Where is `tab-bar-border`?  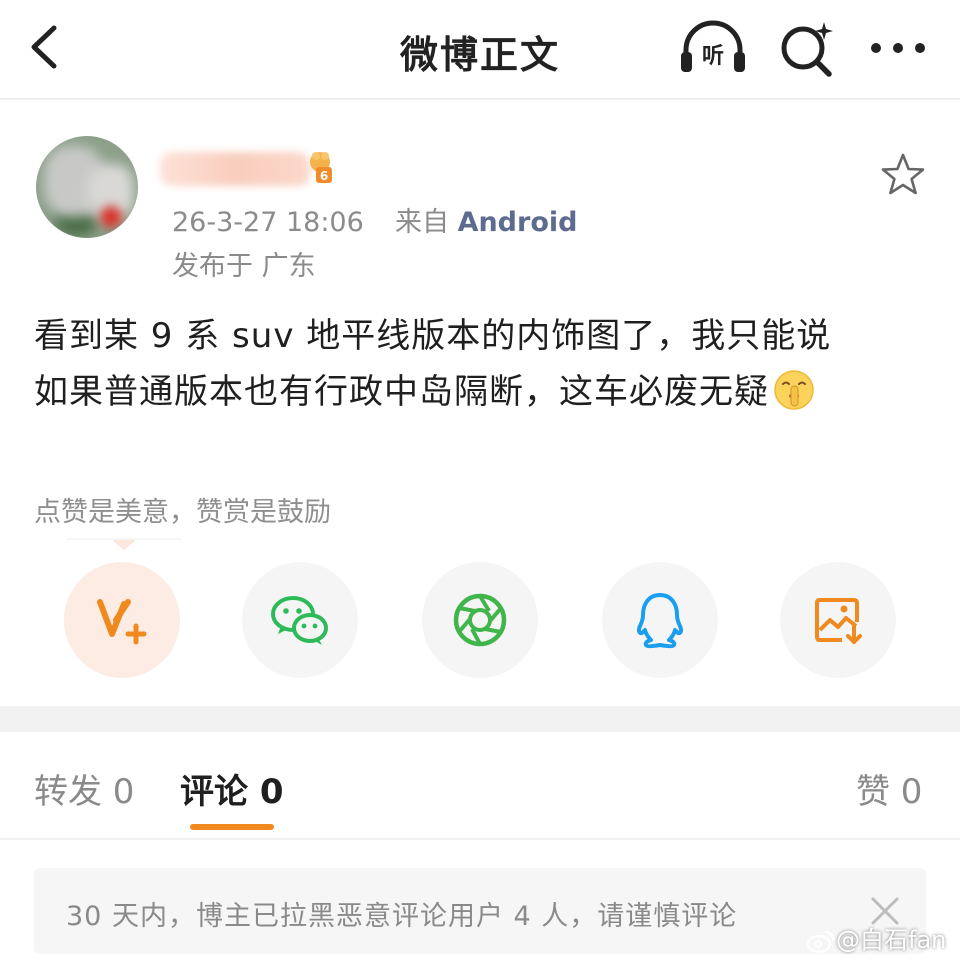 tab-bar-border is located at coordinates (480, 839).